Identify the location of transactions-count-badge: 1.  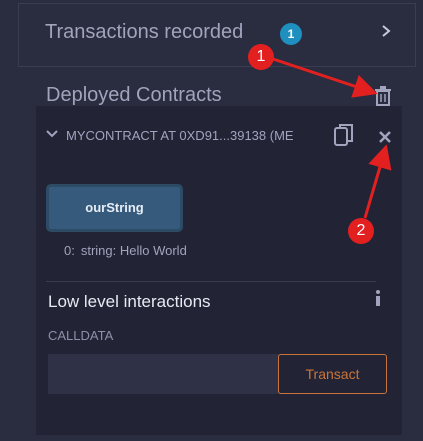
(291, 34).